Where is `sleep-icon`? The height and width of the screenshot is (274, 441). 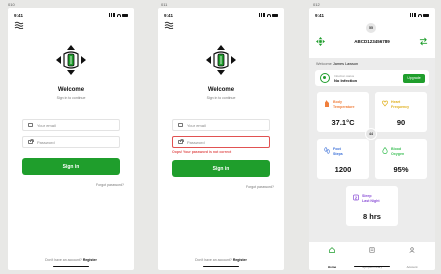 sleep-icon is located at coordinates (356, 197).